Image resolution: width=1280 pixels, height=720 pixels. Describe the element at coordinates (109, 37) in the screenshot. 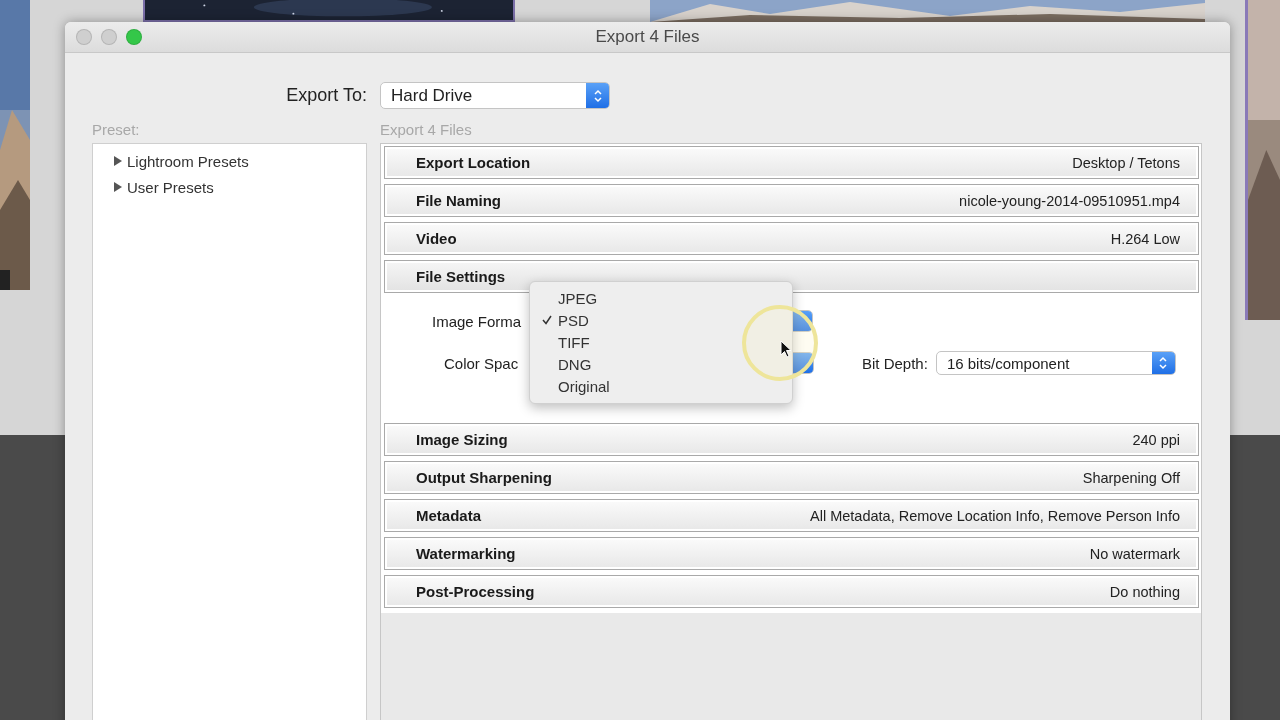

I see `minimize-button` at that location.